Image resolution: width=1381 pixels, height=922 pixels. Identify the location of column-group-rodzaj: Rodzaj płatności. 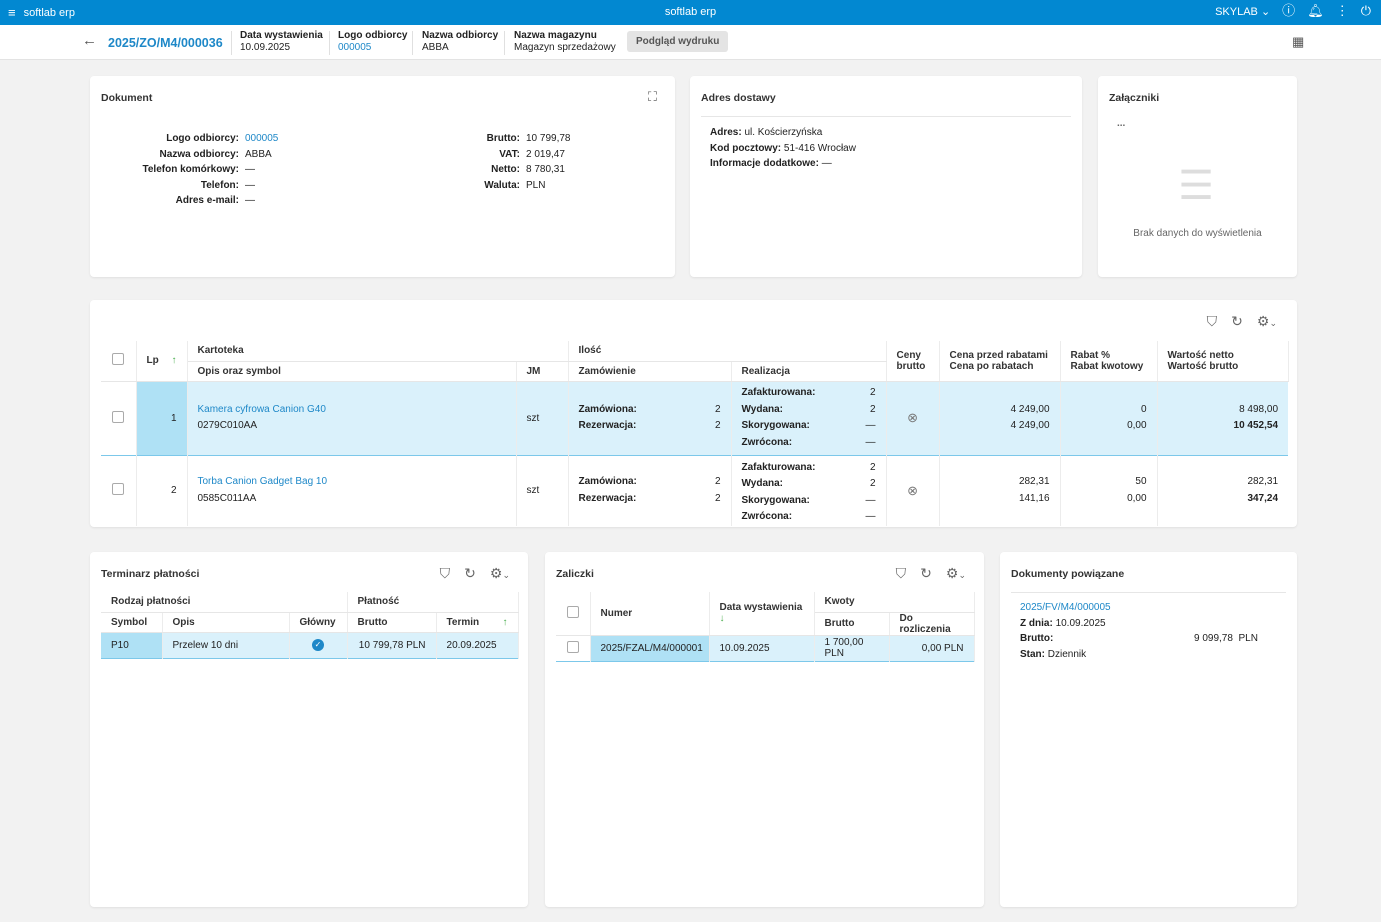
(224, 602).